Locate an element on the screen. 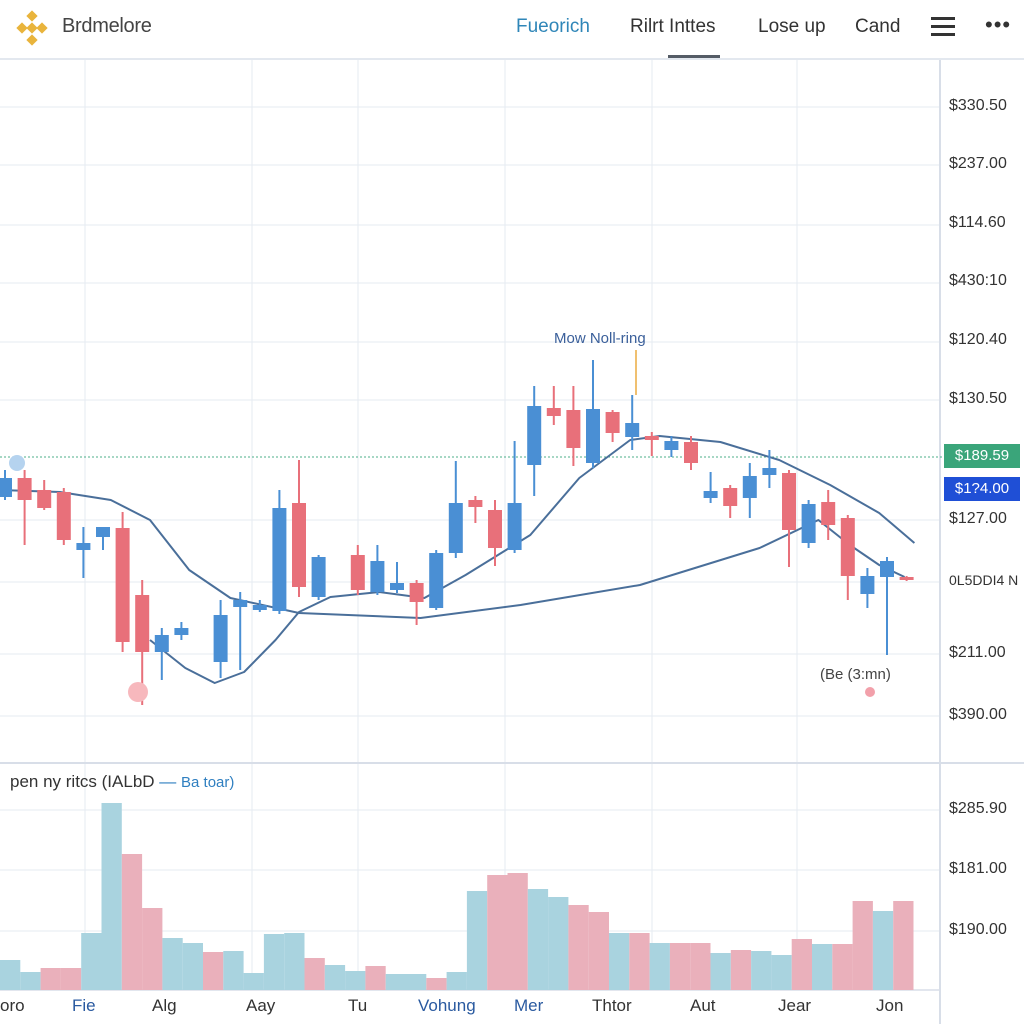 The width and height of the screenshot is (1024, 1024). x-axis-label: Aut is located at coordinates (703, 1005).